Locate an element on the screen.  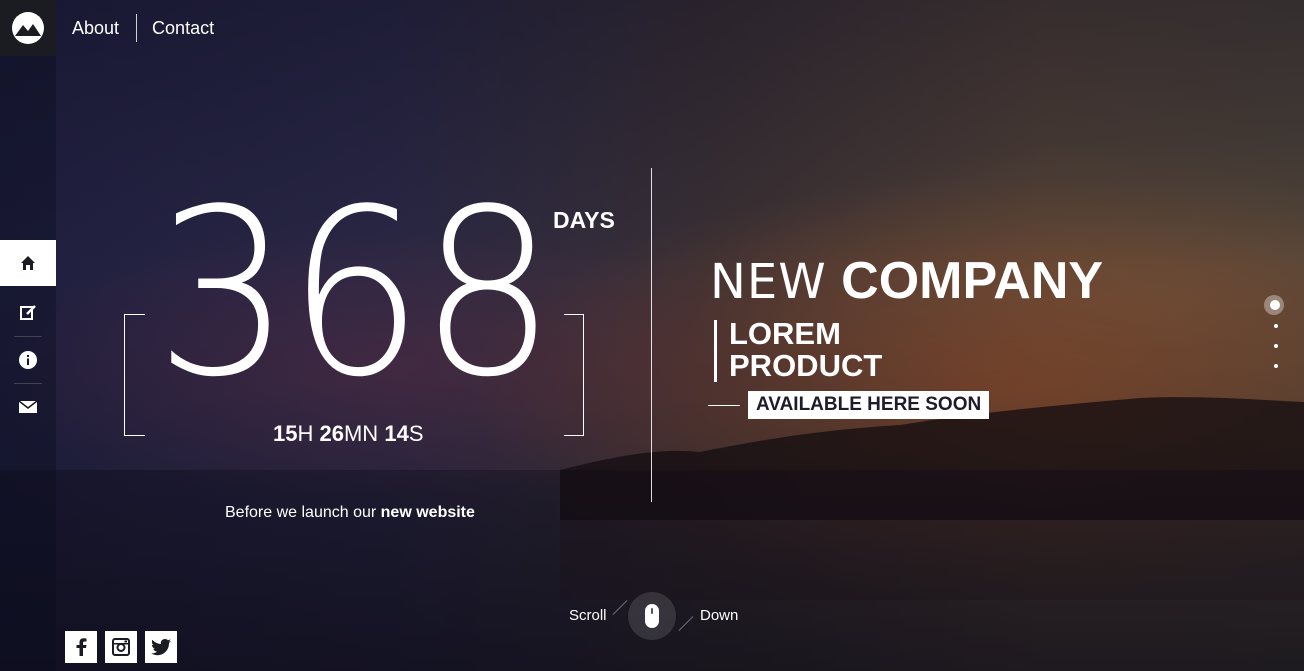
nav-divider is located at coordinates (137, 28).